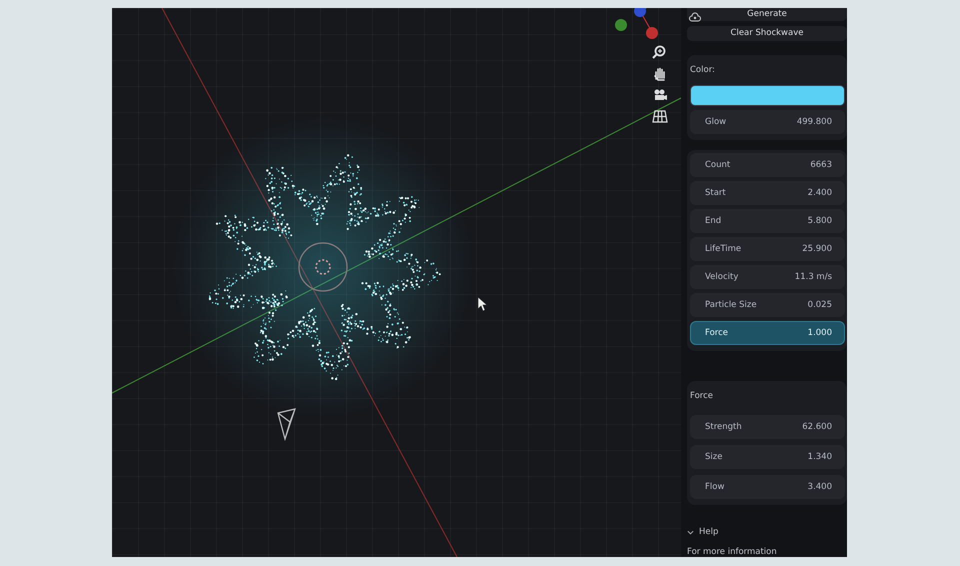 This screenshot has width=960, height=566. Describe the element at coordinates (323, 267) in the screenshot. I see `object-origin-icon` at that location.